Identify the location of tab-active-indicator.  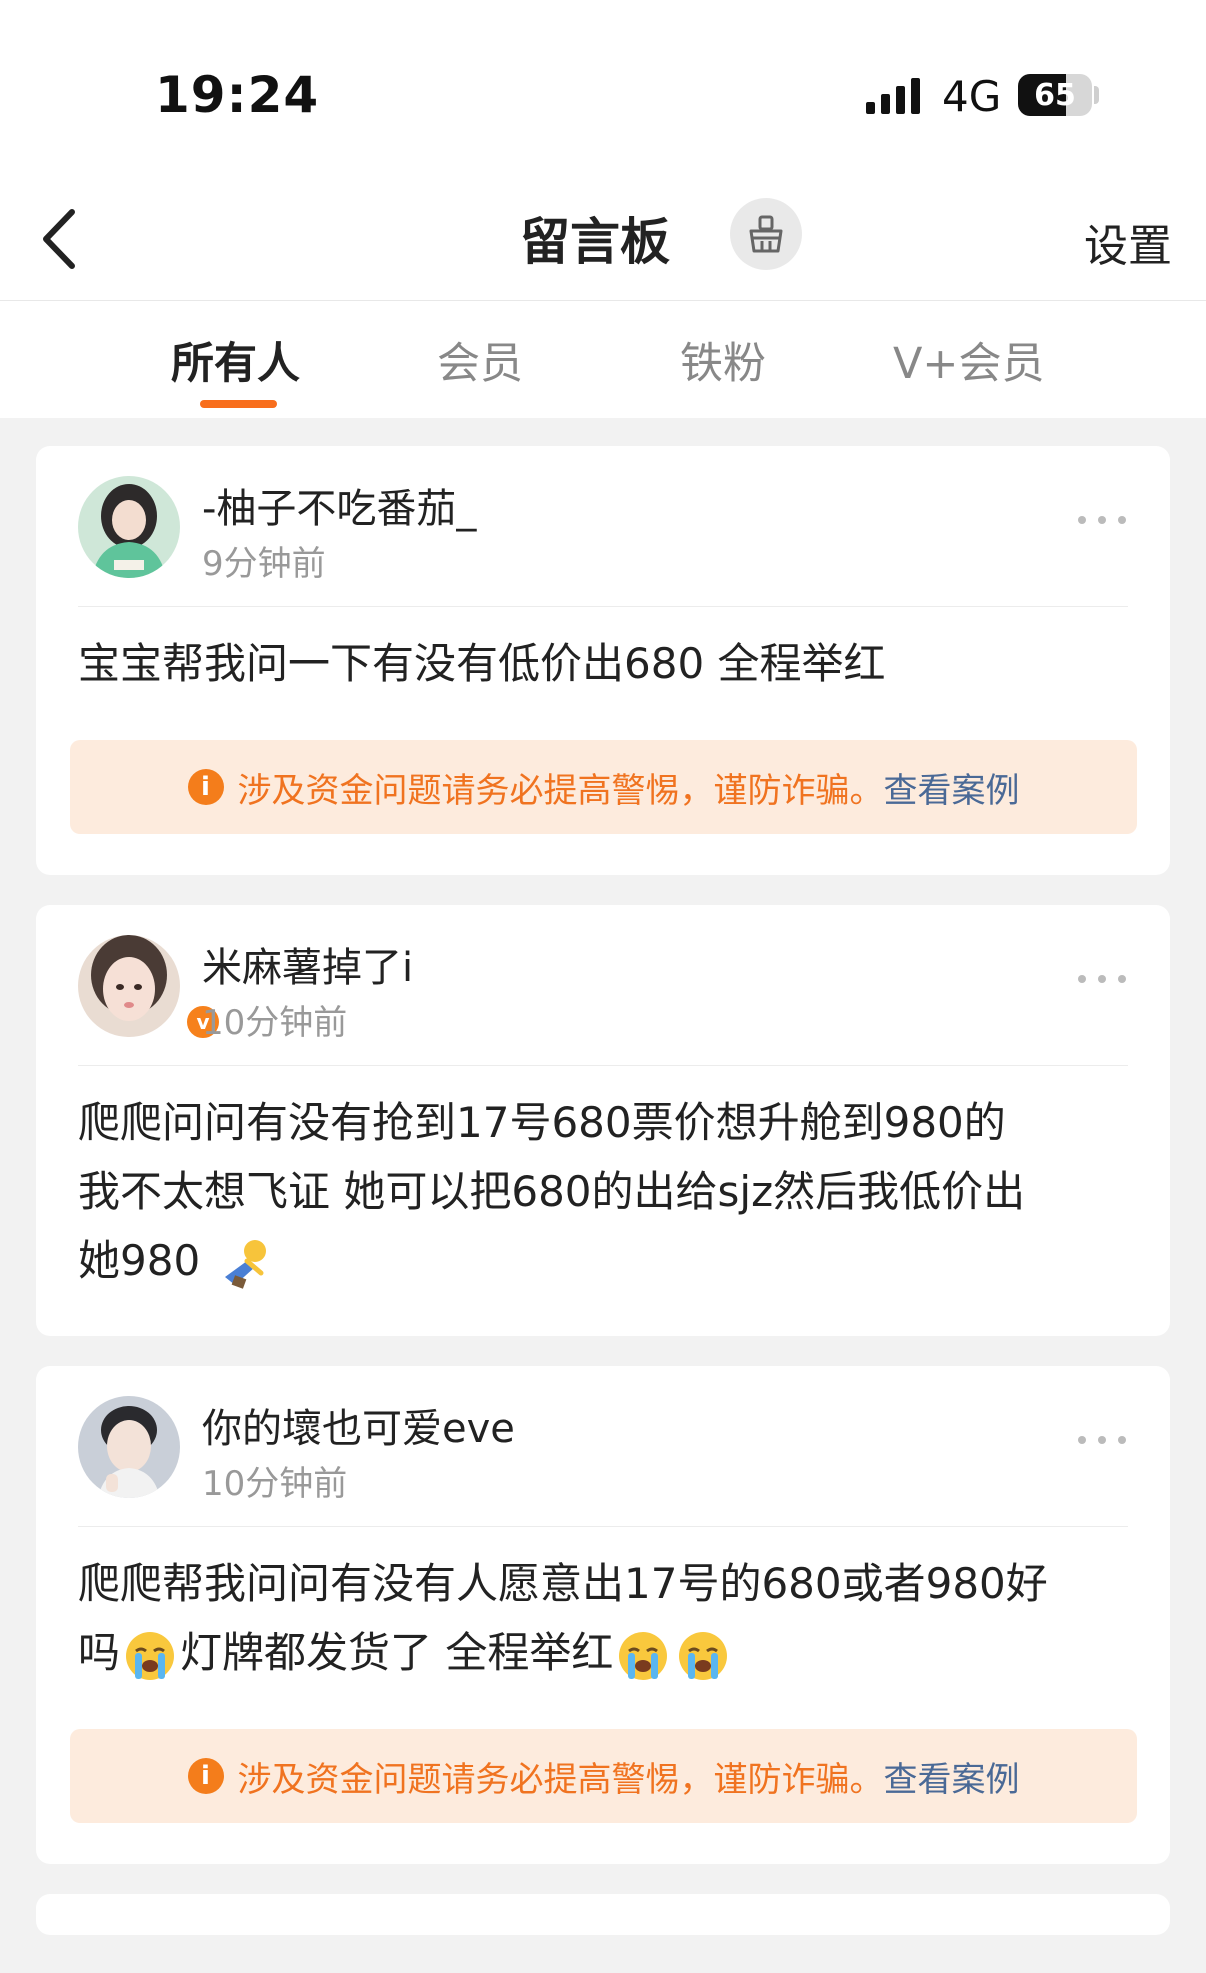
(238, 404).